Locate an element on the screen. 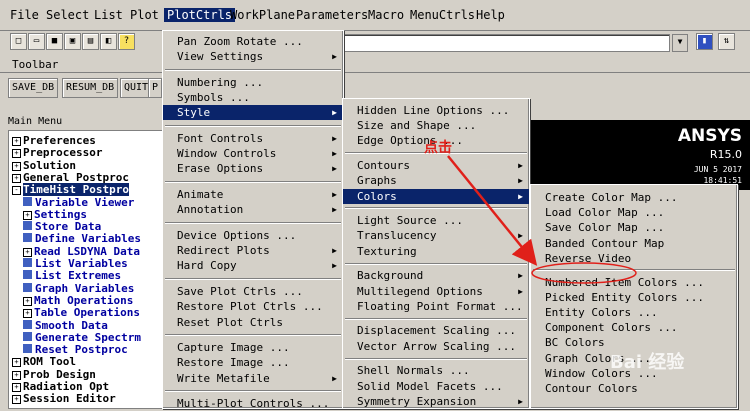 This screenshot has width=750, height=411. annotation-text: 点击 is located at coordinates (438, 148).